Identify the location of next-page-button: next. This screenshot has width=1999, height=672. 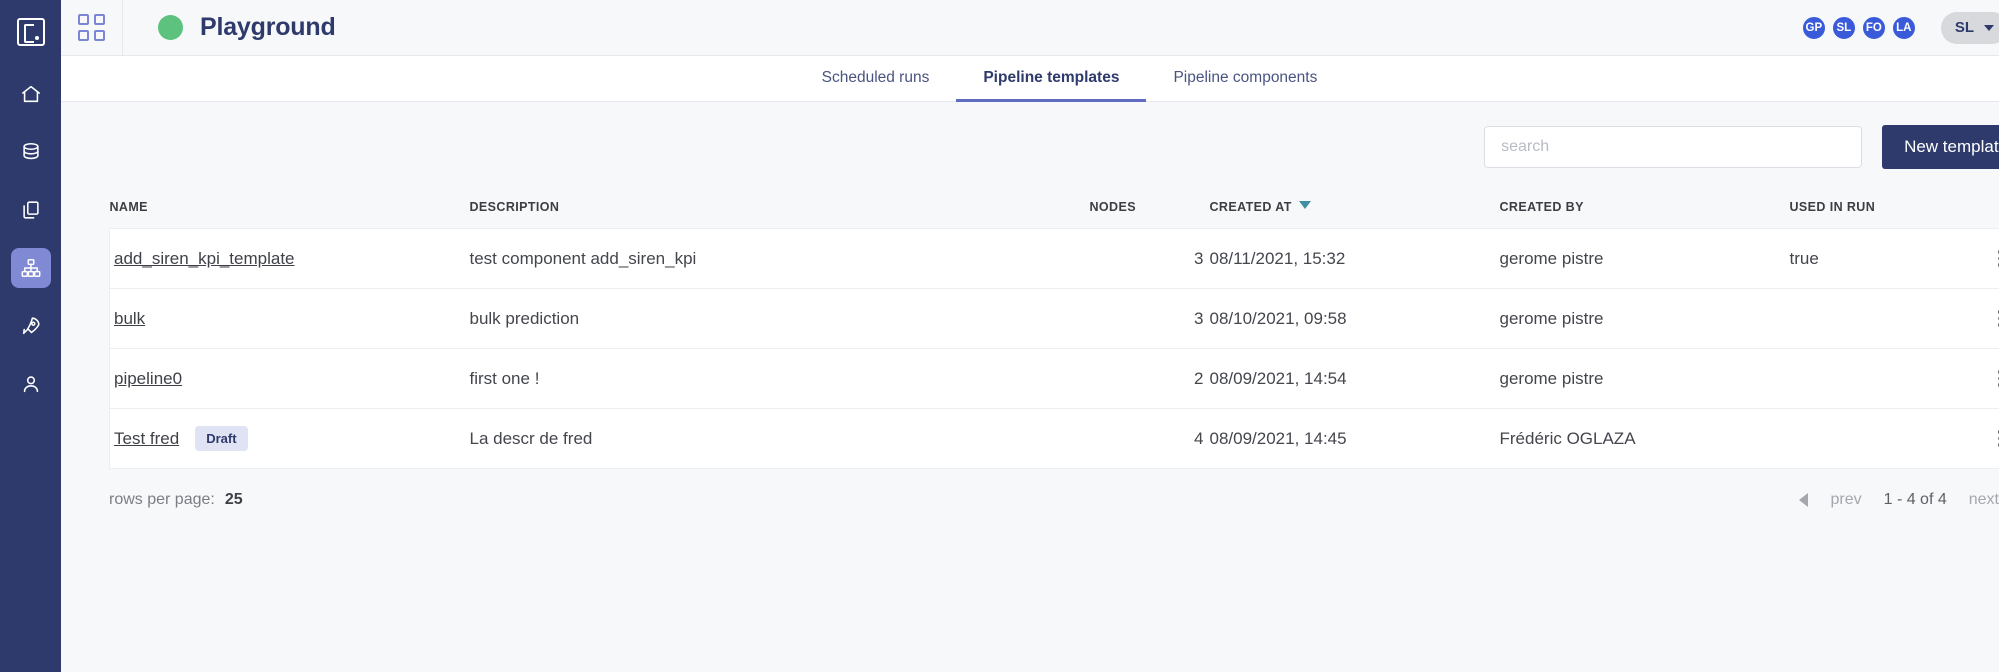
(1984, 500).